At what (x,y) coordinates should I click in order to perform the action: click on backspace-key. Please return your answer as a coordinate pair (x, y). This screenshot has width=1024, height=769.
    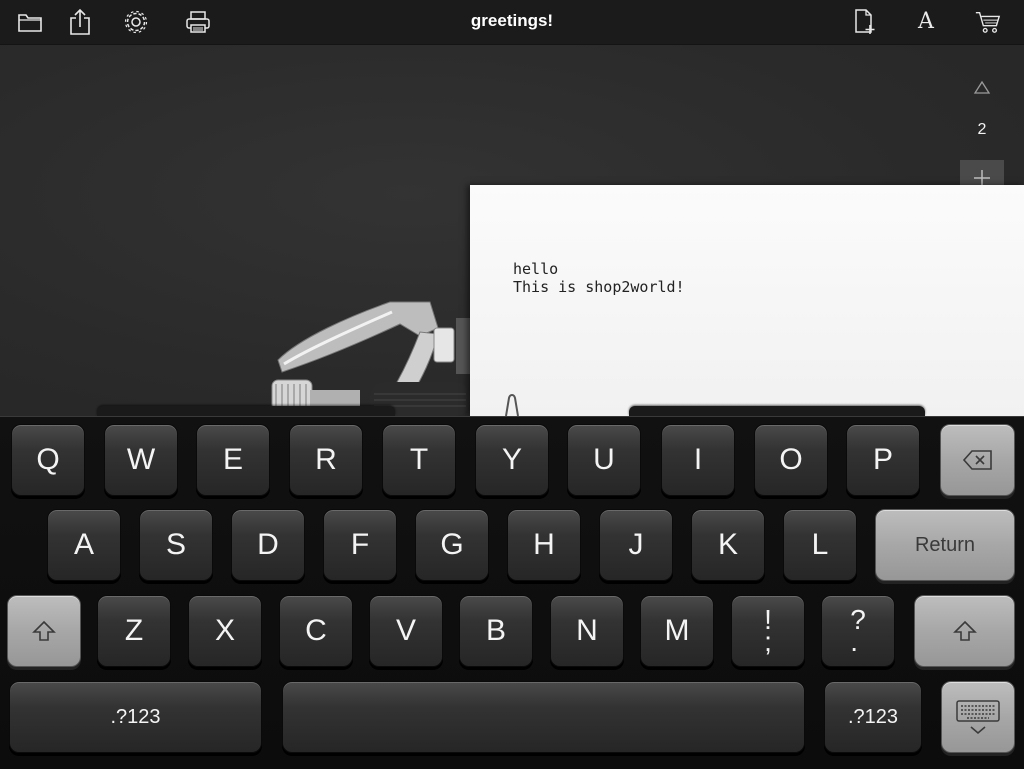
    Looking at the image, I should click on (977, 460).